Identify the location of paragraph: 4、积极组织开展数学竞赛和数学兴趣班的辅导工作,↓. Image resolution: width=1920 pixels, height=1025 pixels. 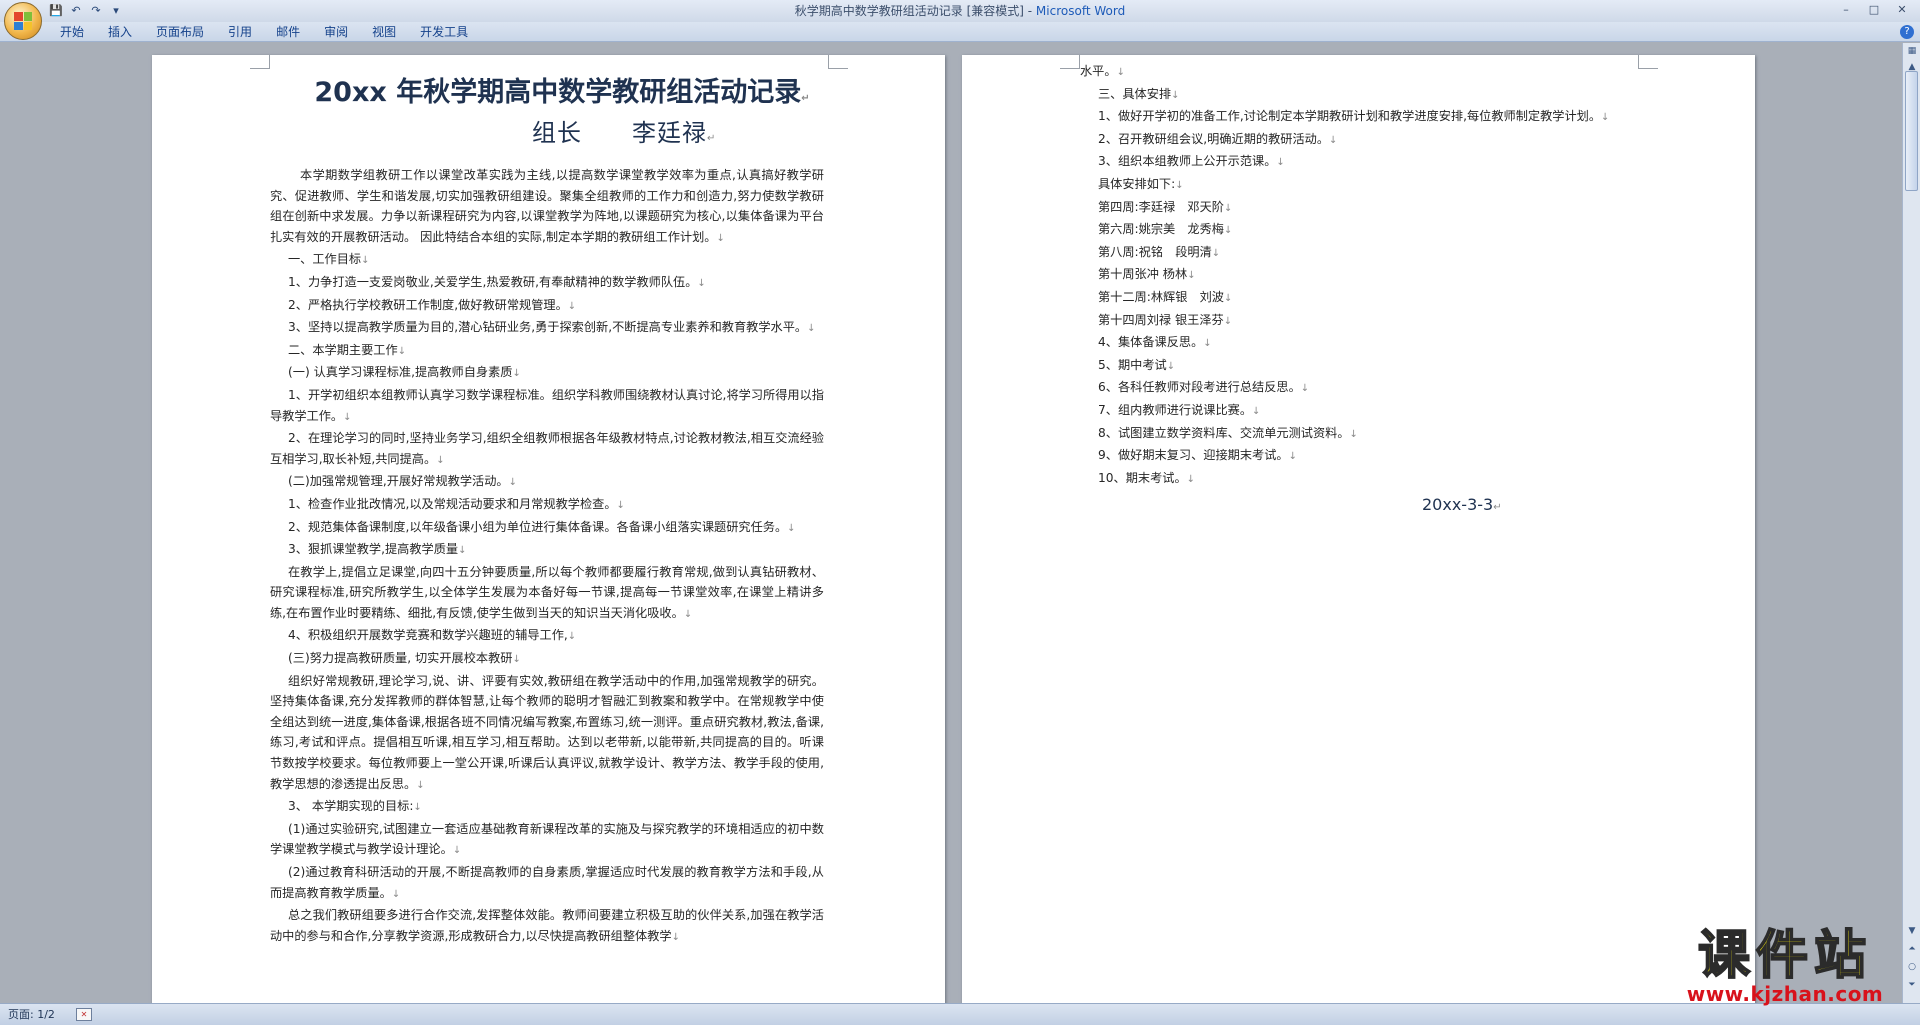
(432, 635).